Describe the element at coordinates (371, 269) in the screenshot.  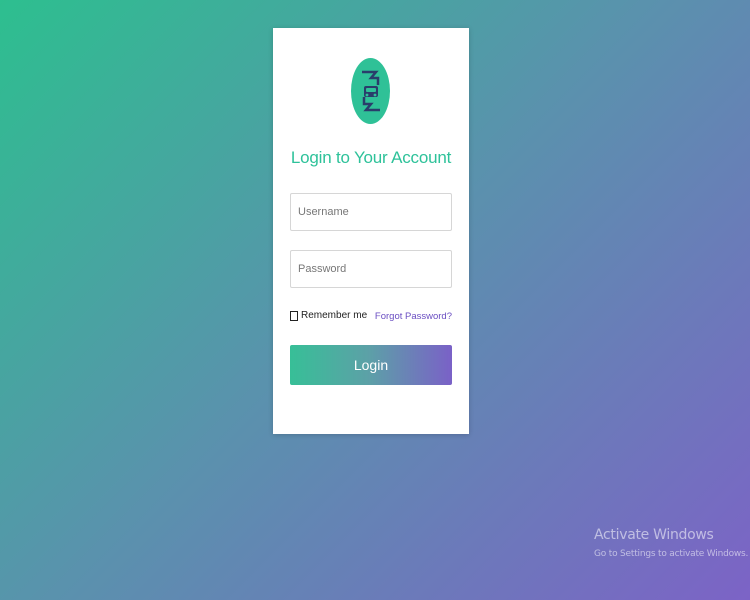
I see `password-input` at that location.